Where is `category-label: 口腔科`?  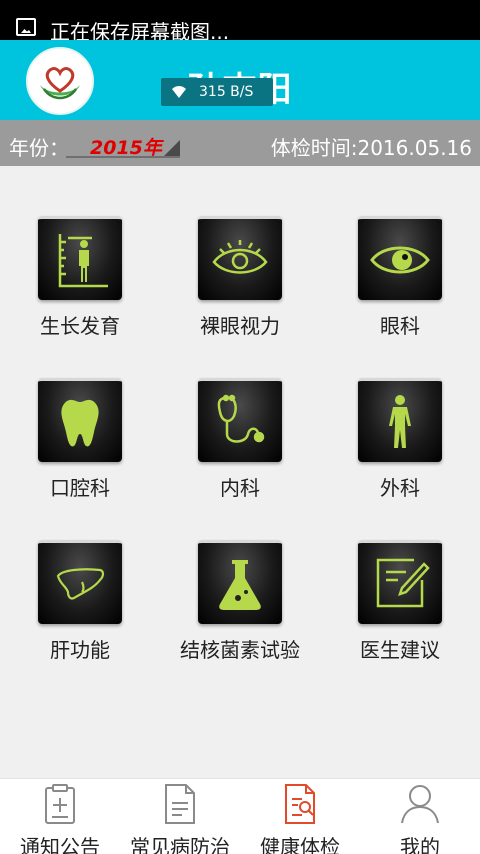
category-label: 口腔科 is located at coordinates (80, 488).